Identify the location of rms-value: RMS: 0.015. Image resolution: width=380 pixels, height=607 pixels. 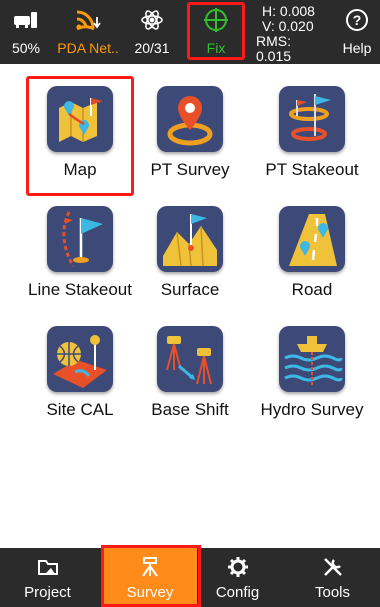
(274, 48).